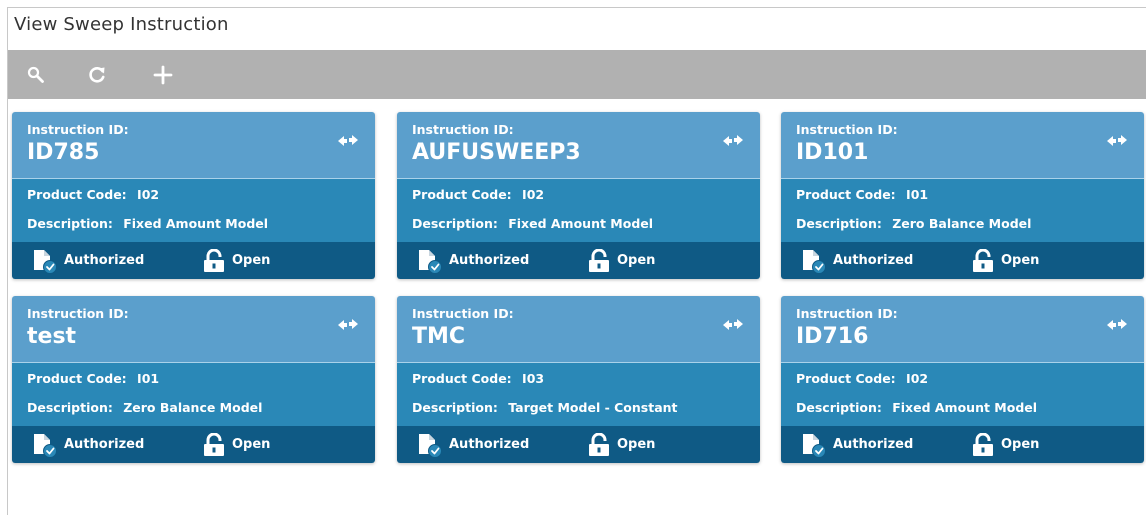  I want to click on card-header: Instruction ID: AUFUSWEEP3, so click(578, 145).